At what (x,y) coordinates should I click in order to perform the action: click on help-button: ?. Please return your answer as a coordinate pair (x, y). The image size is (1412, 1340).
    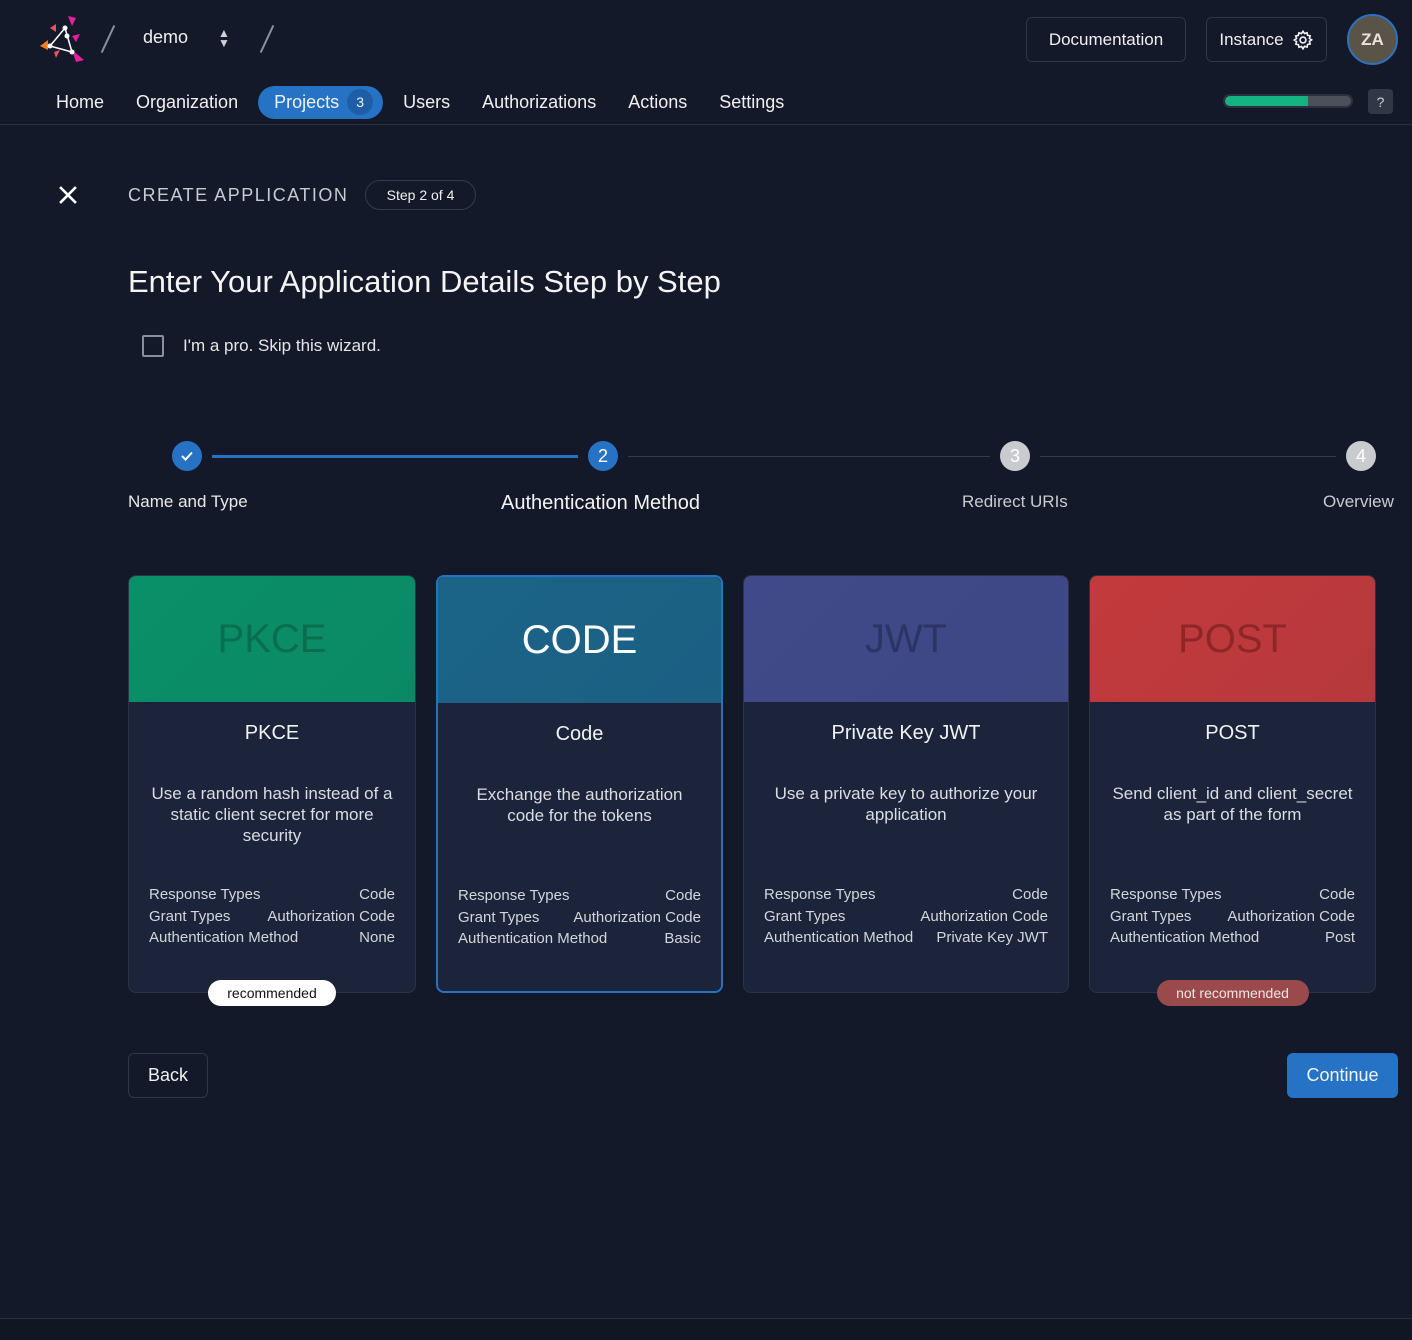
    Looking at the image, I should click on (1380, 101).